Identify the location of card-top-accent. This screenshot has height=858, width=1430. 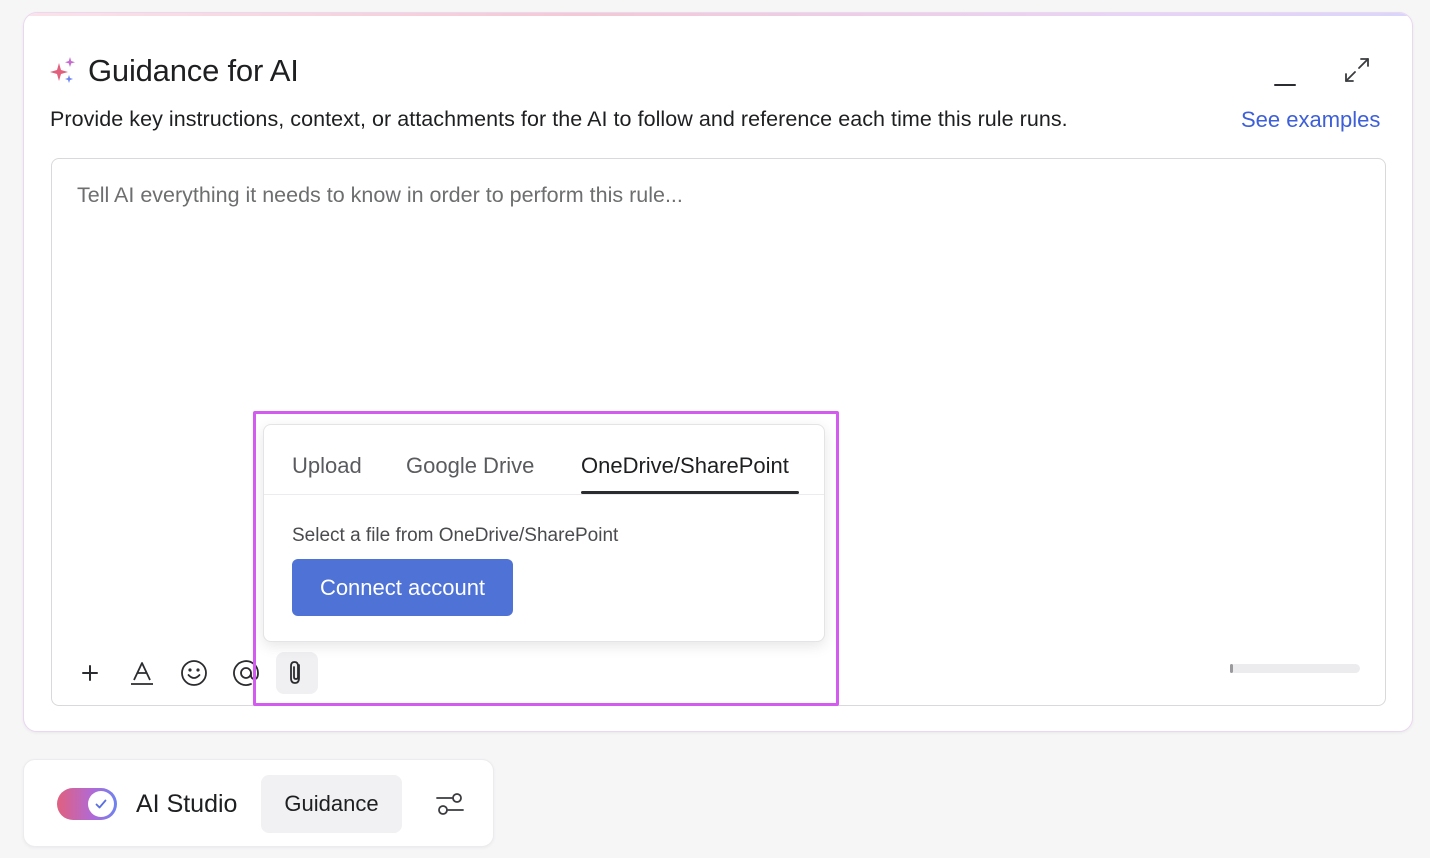
(718, 14).